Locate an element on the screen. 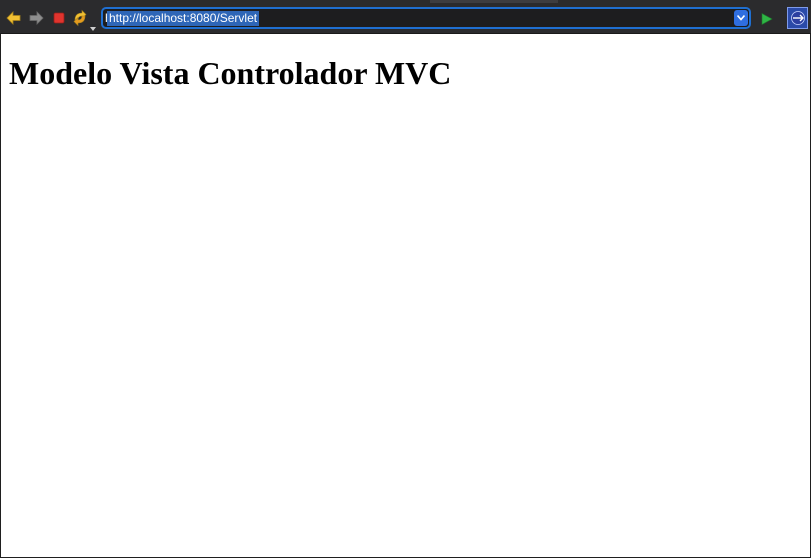 This screenshot has width=811, height=558. page-title: Modelo Vista Controlador MVC is located at coordinates (230, 73).